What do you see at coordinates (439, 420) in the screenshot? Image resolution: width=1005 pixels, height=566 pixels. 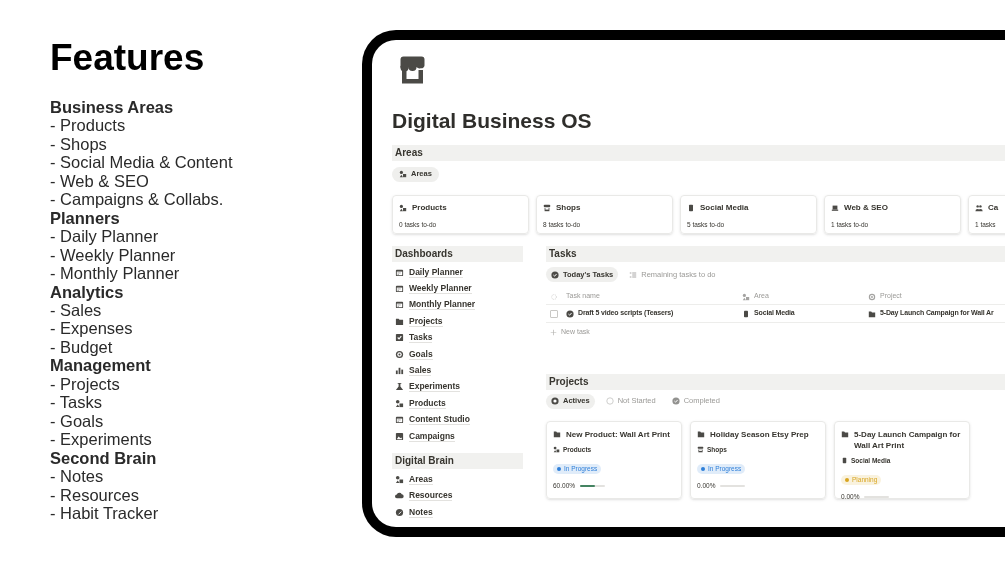 I see `sidebar-link: Content Studio` at bounding box center [439, 420].